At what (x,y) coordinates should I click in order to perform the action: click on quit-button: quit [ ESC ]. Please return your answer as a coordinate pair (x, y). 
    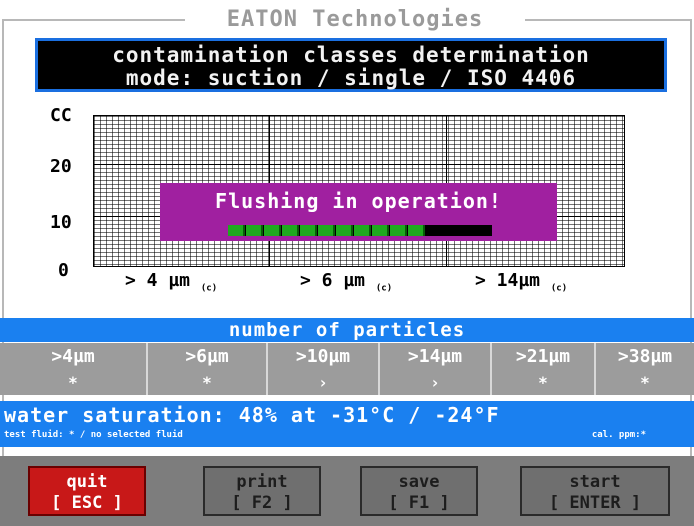
    Looking at the image, I should click on (87, 491).